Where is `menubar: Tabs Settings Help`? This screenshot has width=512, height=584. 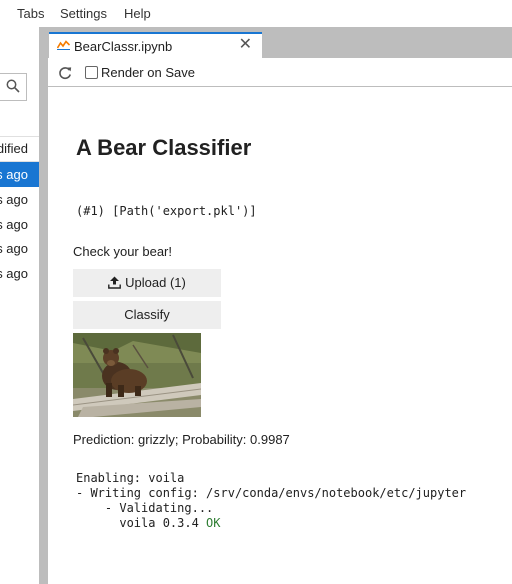 menubar: Tabs Settings Help is located at coordinates (256, 13).